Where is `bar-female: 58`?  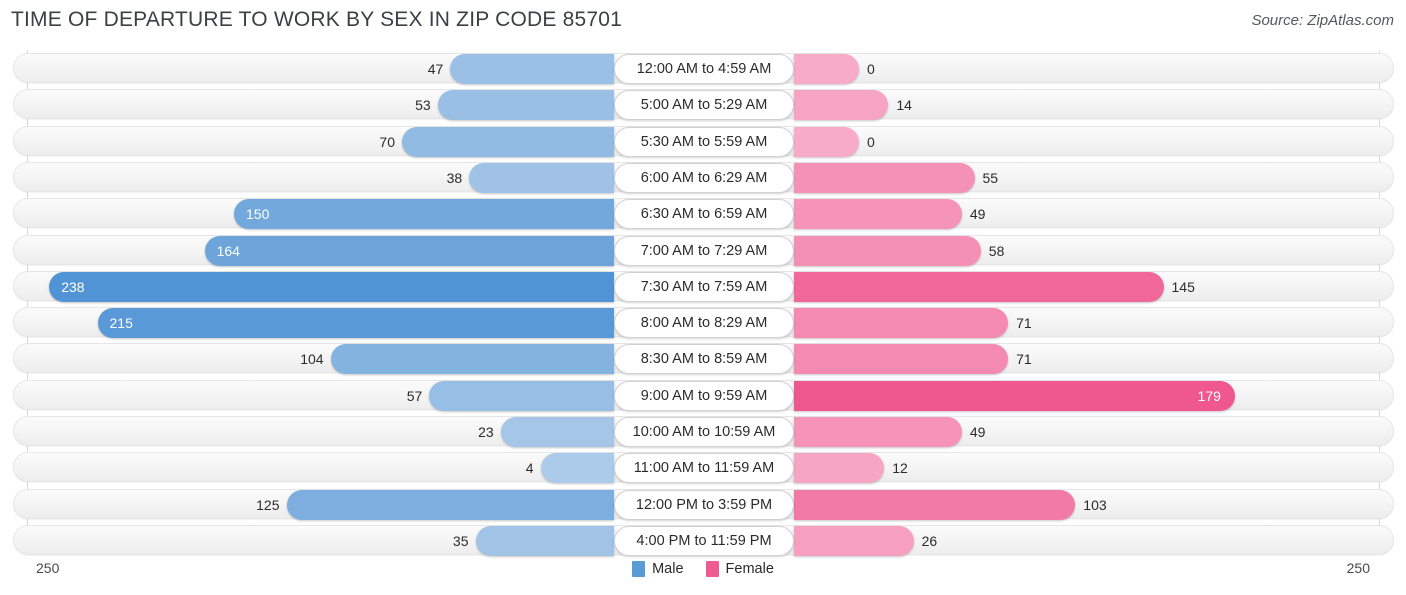
bar-female: 58 is located at coordinates (899, 250).